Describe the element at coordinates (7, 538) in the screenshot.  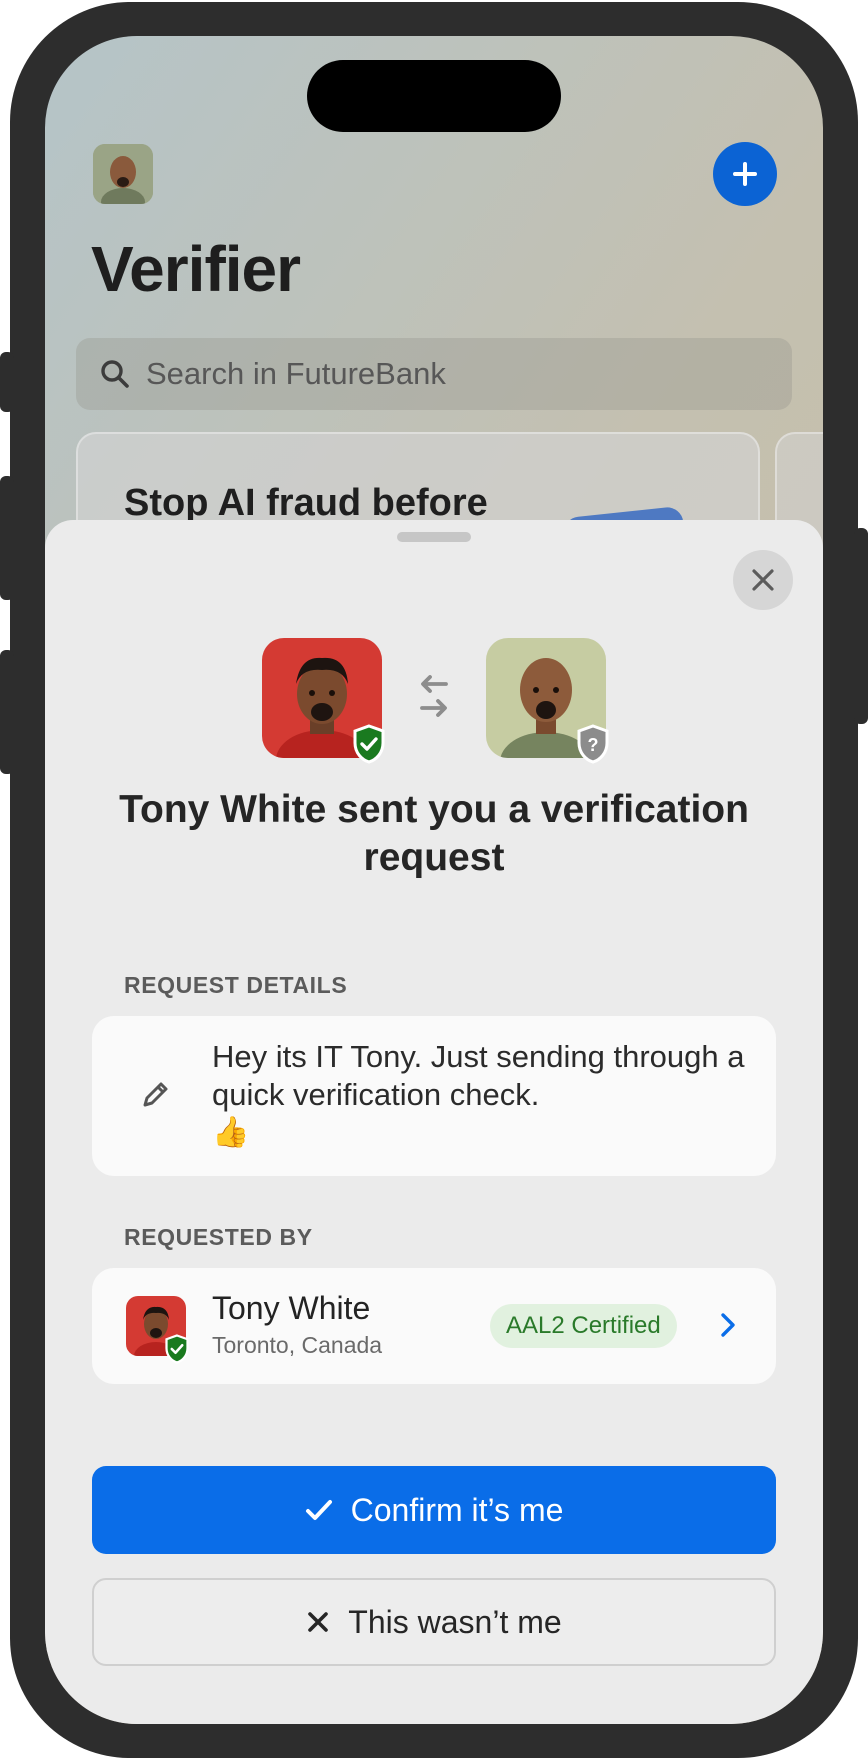
I see `side-button-volume-up` at that location.